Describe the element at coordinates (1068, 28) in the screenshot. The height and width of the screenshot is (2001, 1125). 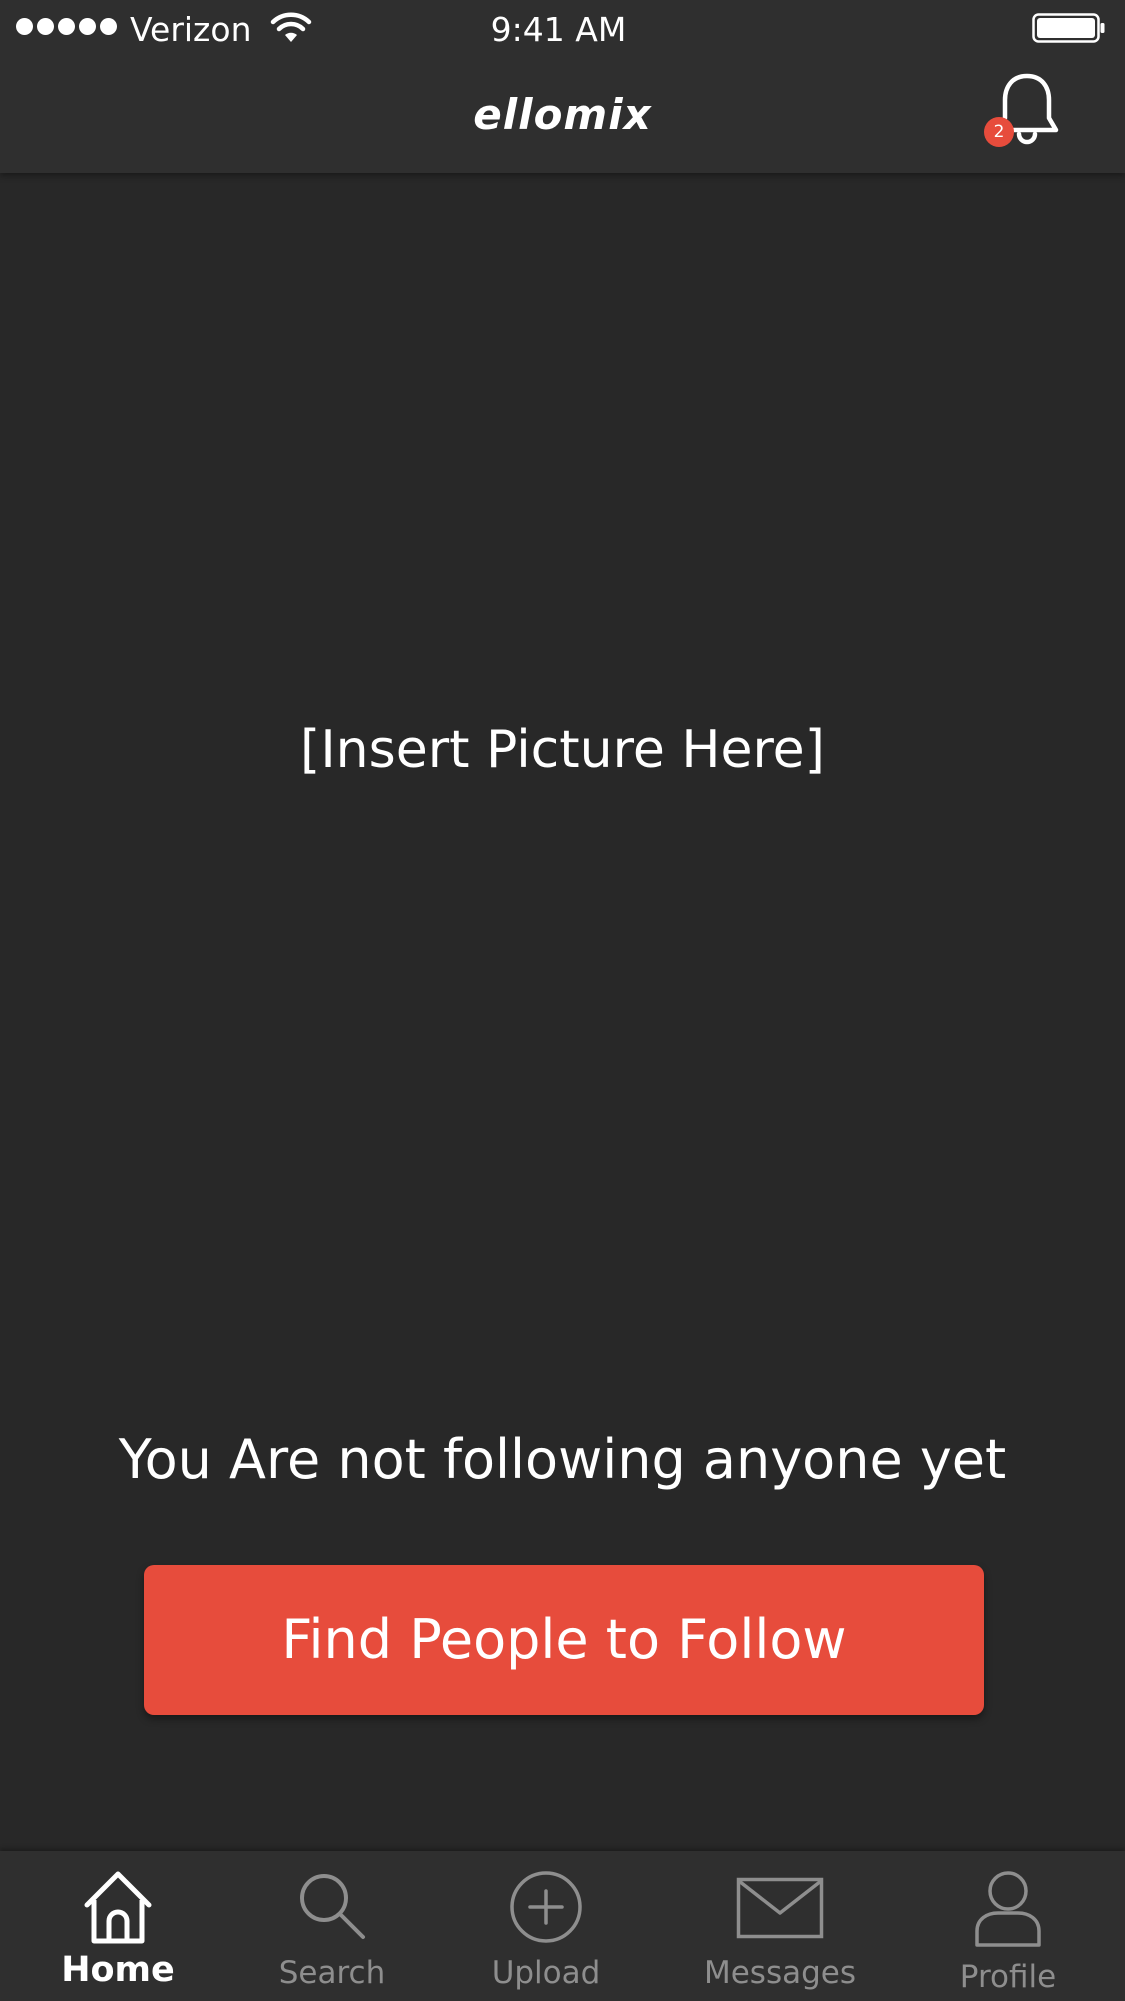
I see `battery-icon` at that location.